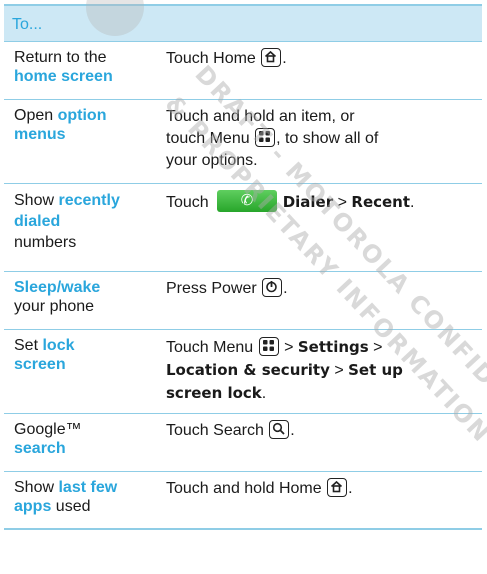 The height and width of the screenshot is (574, 487). What do you see at coordinates (37, 221) in the screenshot?
I see `topic-highlight: dialed` at bounding box center [37, 221].